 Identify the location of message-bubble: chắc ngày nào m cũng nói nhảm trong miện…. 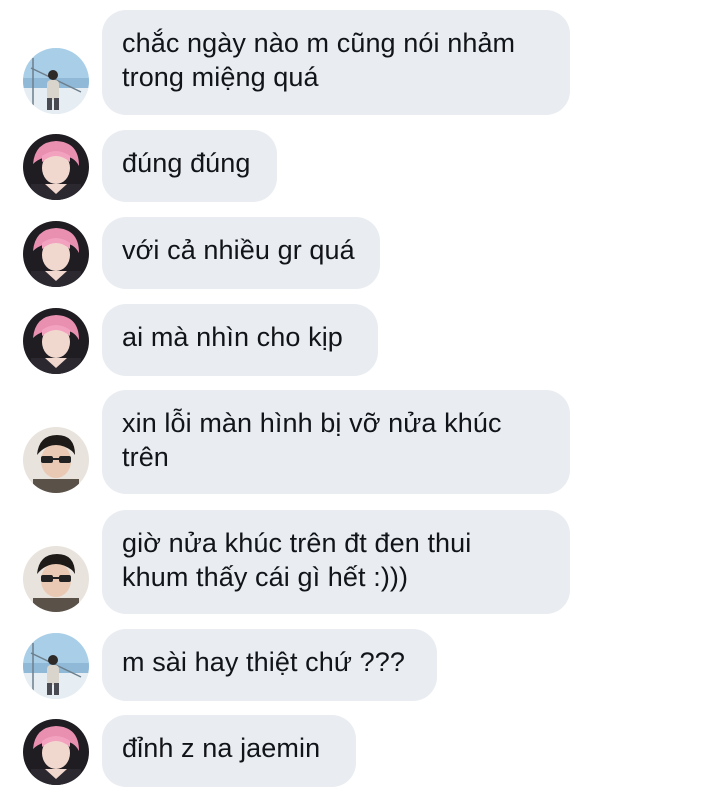
(336, 62).